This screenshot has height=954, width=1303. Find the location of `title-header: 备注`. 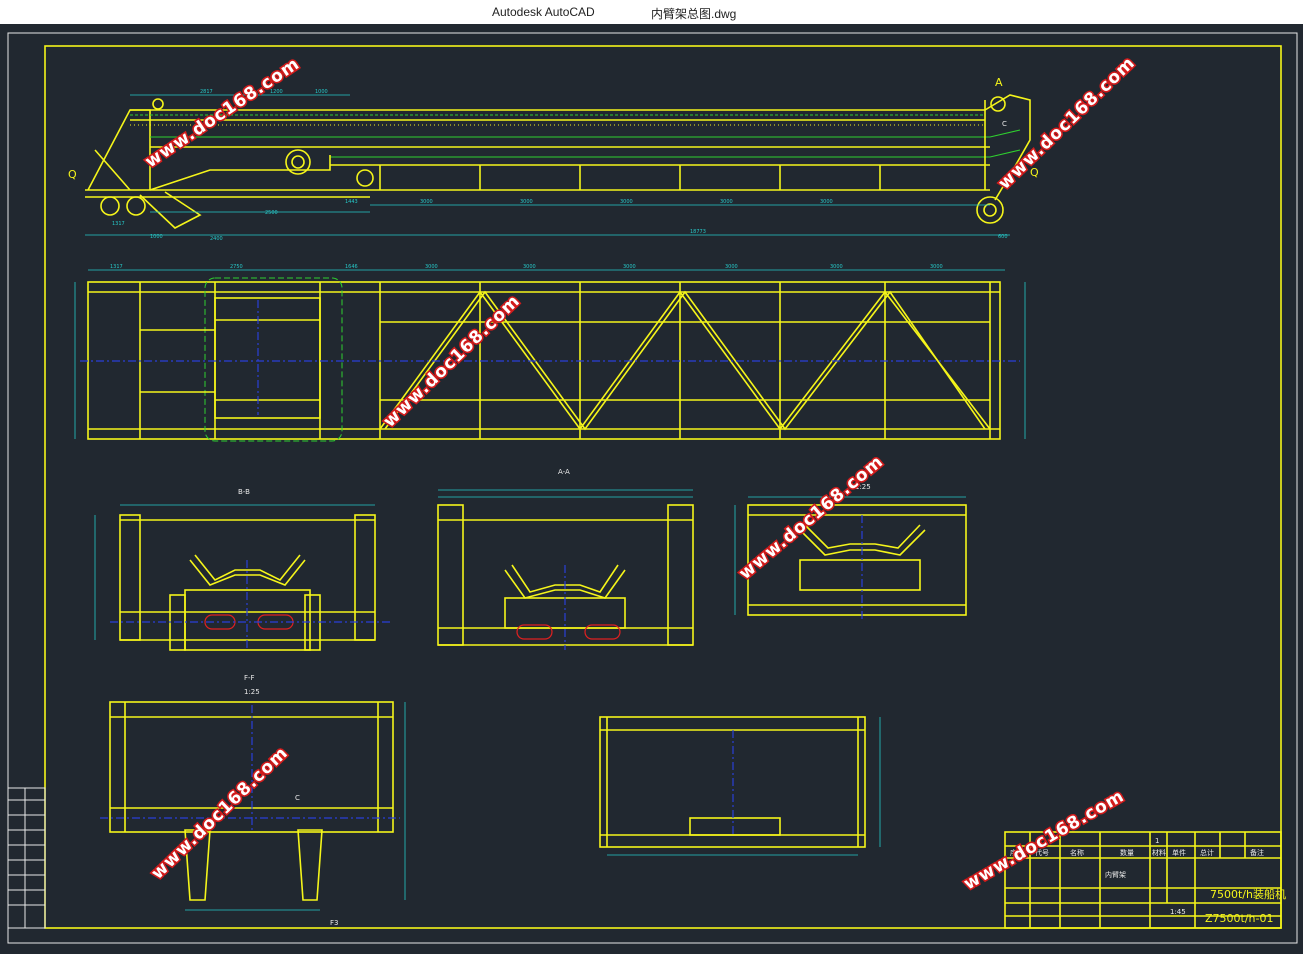

title-header: 备注 is located at coordinates (1257, 852).